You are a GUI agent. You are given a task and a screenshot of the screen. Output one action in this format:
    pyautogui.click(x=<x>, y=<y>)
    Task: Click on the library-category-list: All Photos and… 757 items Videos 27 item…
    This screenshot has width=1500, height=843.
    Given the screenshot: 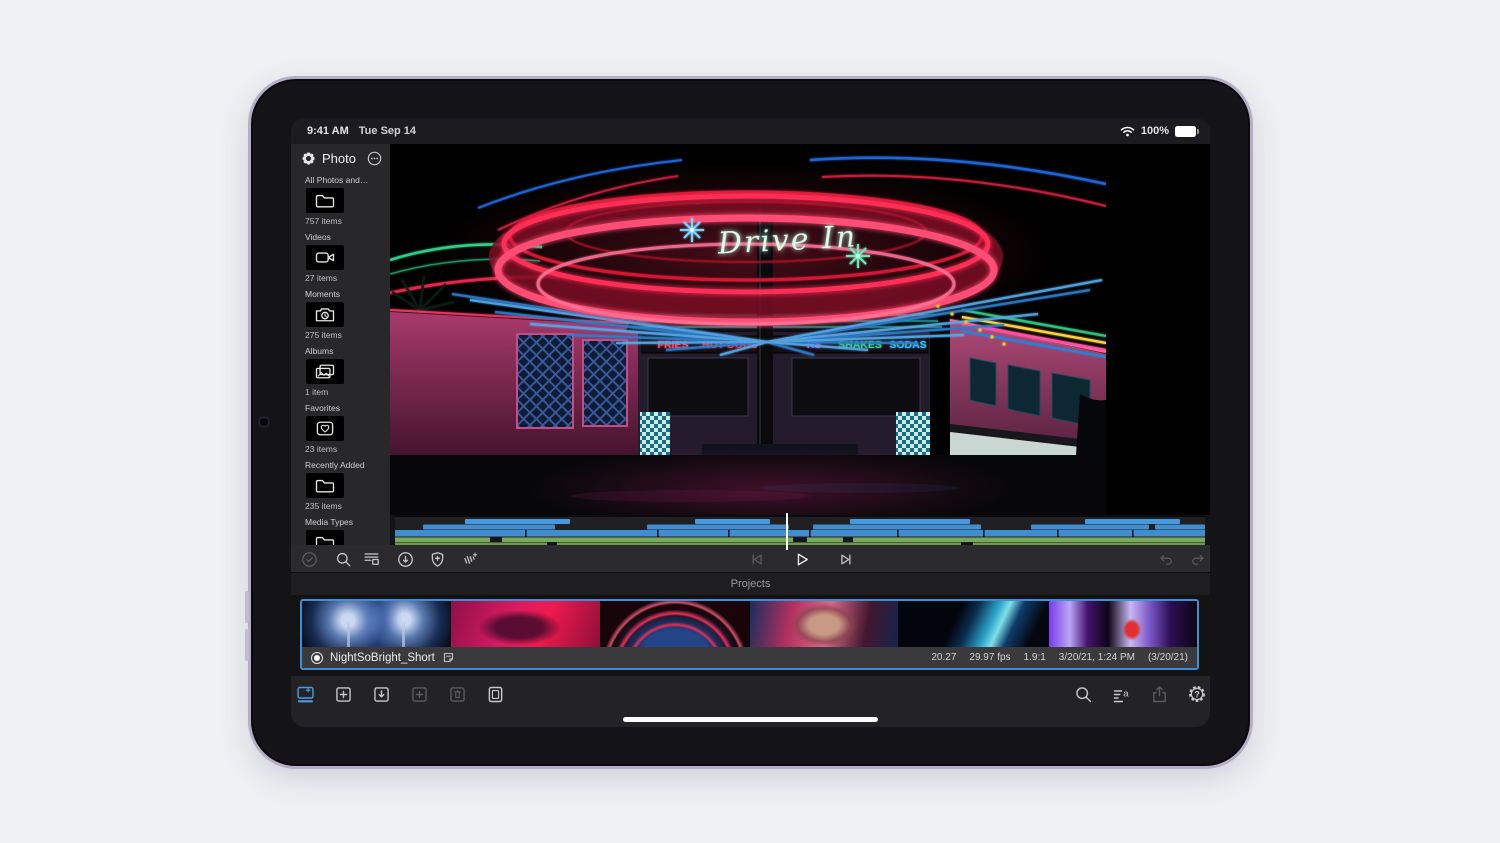 What is the action you would take?
    pyautogui.click(x=340, y=373)
    